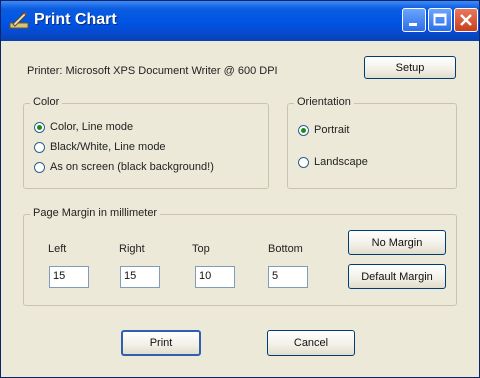  What do you see at coordinates (285, 249) in the screenshot?
I see `bottom-margin-label: Bottom` at bounding box center [285, 249].